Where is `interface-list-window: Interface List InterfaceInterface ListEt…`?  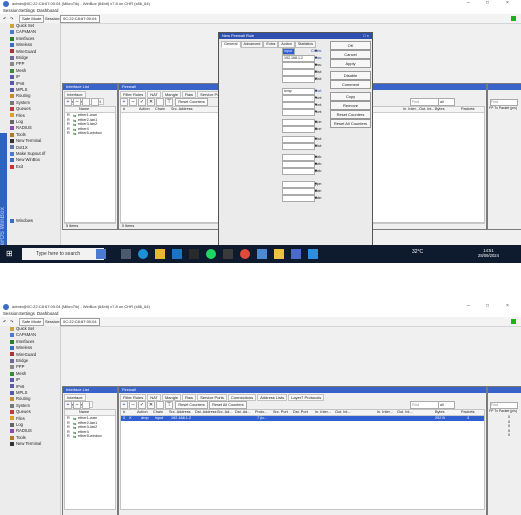
interface-list-window: Interface List InterfaceInterface ListEt… is located at coordinates (90, 156).